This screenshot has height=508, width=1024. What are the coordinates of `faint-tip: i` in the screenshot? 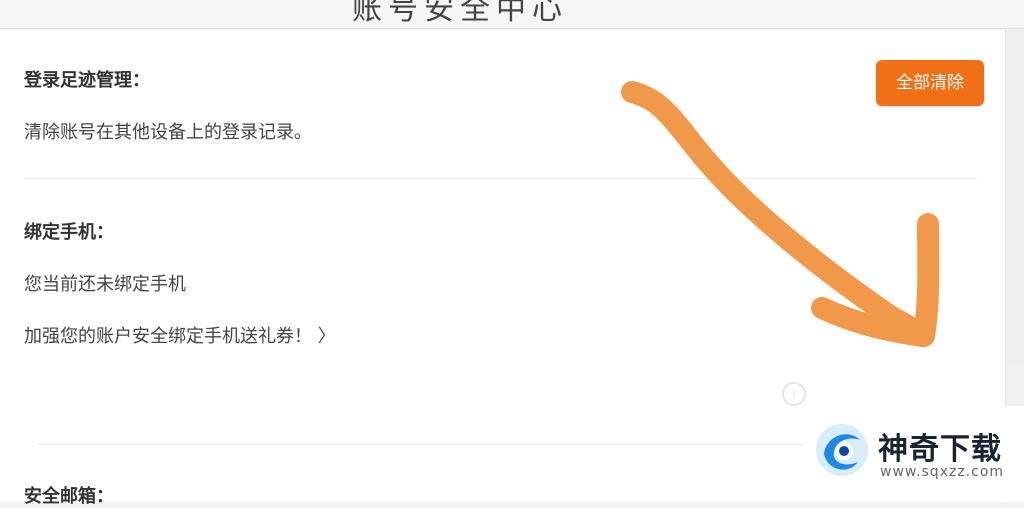 It's located at (799, 394).